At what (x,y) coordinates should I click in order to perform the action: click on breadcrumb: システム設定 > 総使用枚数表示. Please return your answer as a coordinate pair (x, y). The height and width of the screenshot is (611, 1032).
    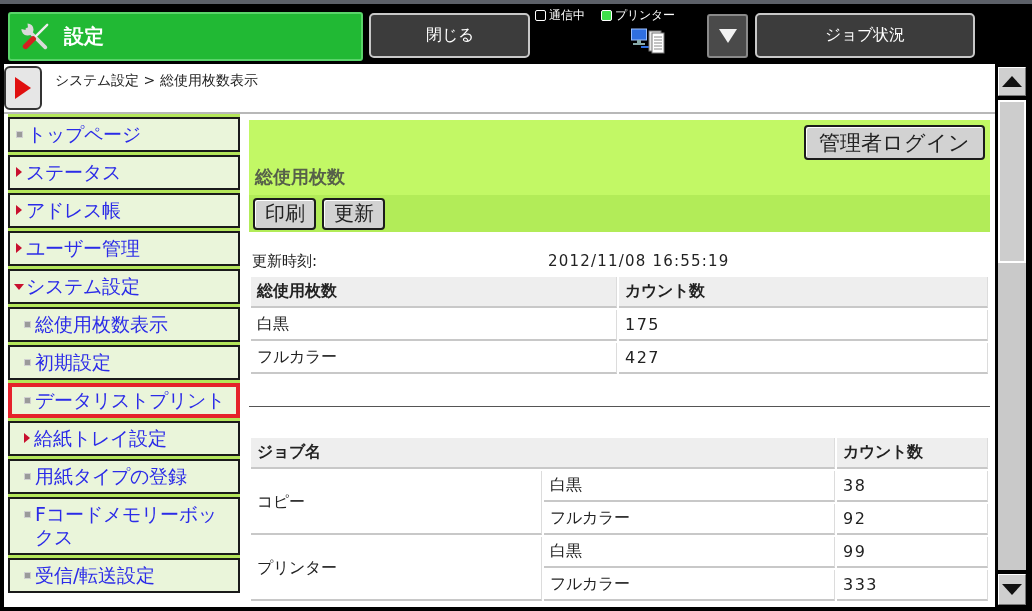
    Looking at the image, I should click on (156, 81).